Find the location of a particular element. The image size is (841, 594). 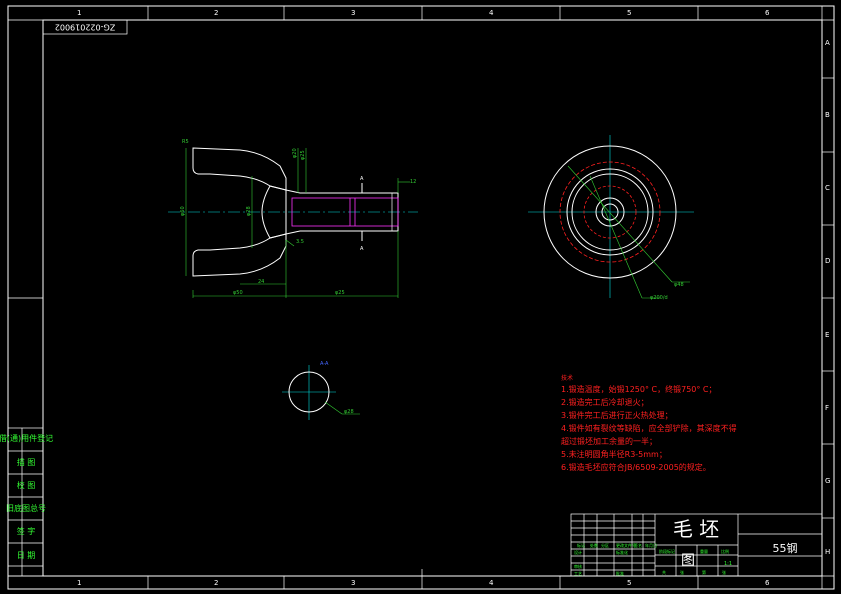

fork-dimensions: R5 φ50 24 φ25 12 3.5 φ20 φ25 φ60 φ28 is located at coordinates (298, 218).